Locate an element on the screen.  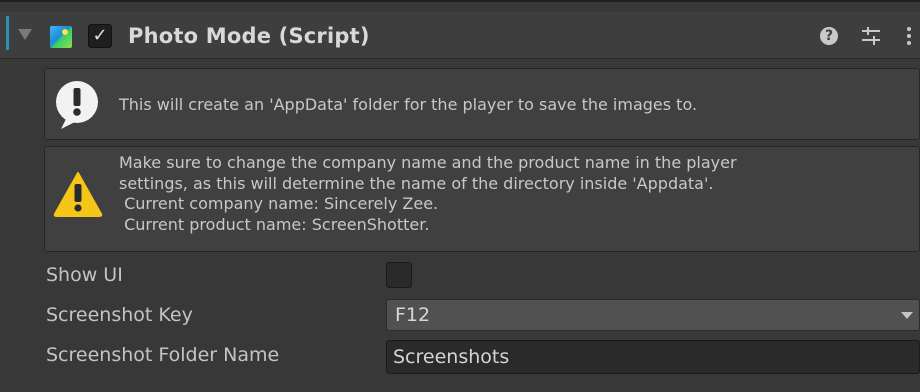
component-title: Photo Mode (Script) is located at coordinates (249, 36).